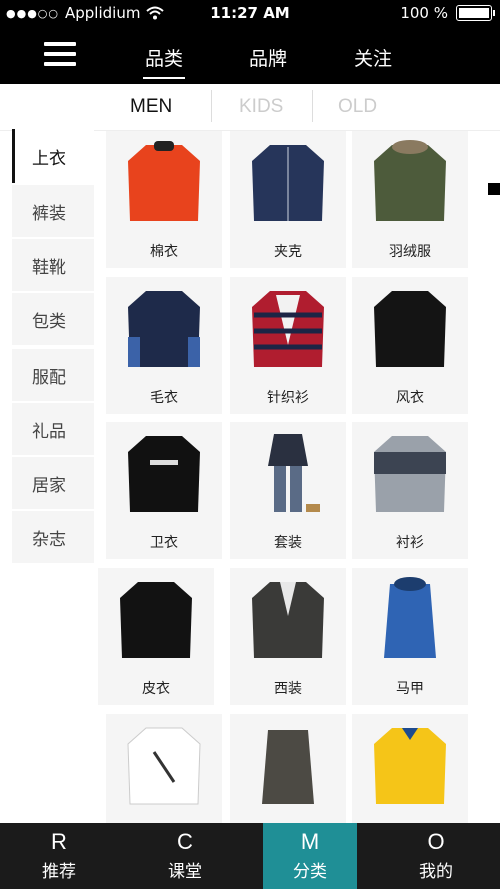 The image size is (500, 889). What do you see at coordinates (436, 841) in the screenshot?
I see `profile-icon: O` at bounding box center [436, 841].